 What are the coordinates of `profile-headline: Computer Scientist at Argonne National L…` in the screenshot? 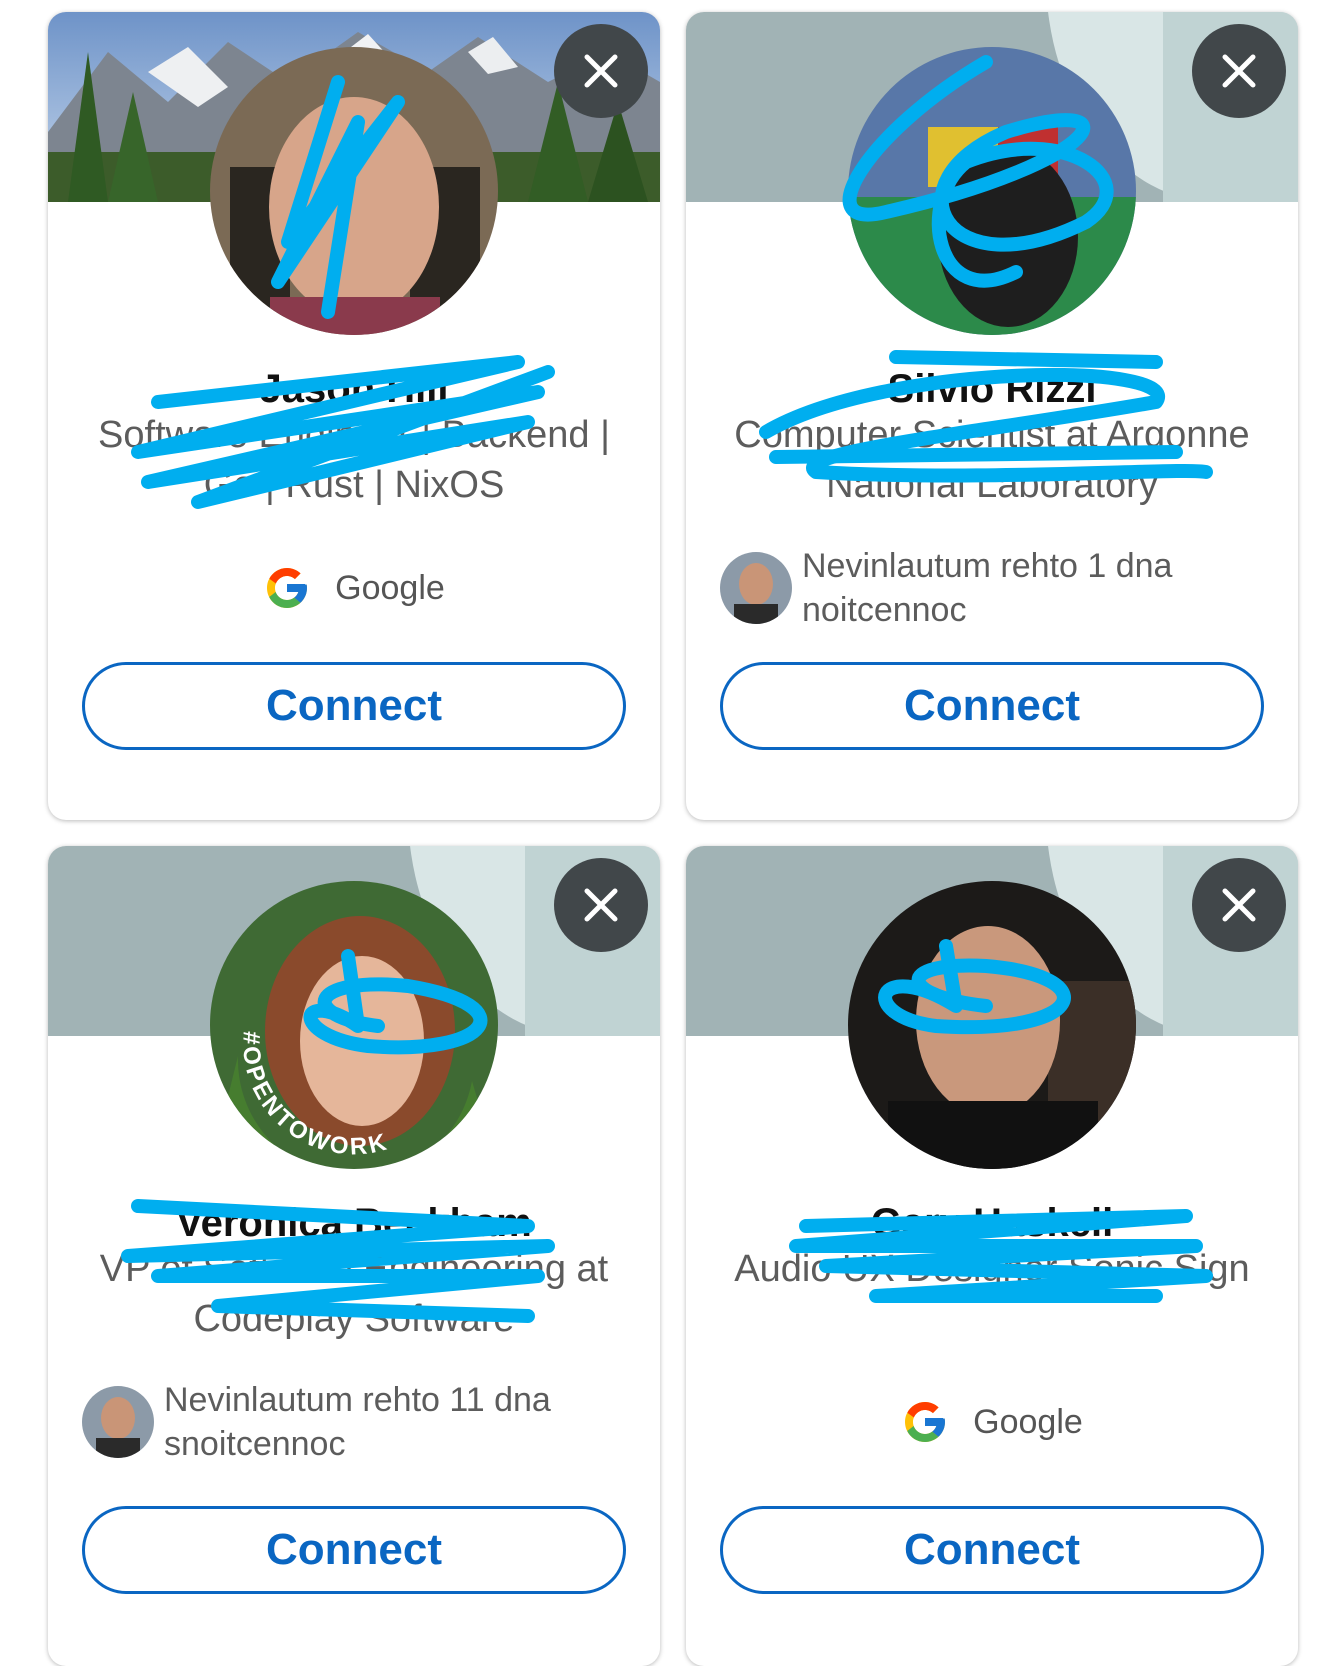 It's located at (992, 460).